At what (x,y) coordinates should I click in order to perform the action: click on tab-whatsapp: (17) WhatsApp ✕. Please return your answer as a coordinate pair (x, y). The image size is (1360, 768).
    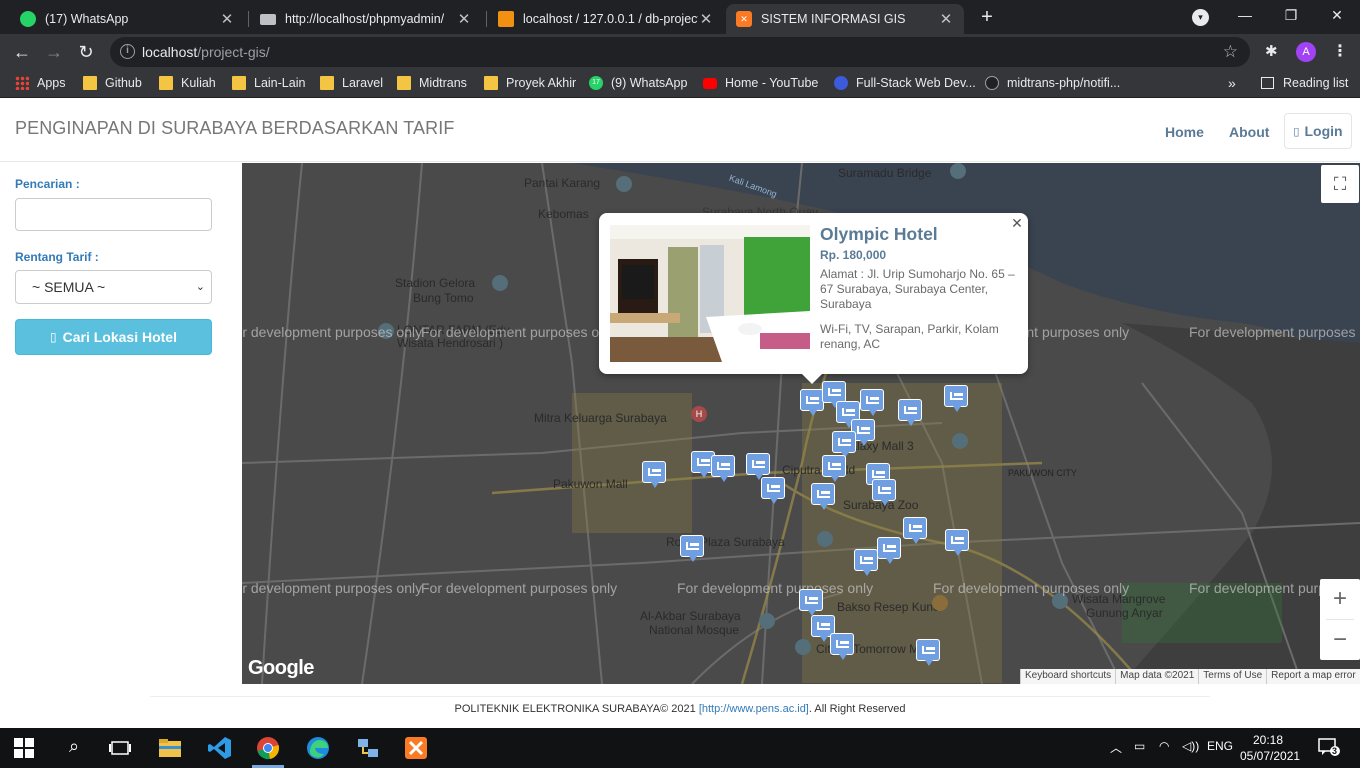
    Looking at the image, I should click on (127, 19).